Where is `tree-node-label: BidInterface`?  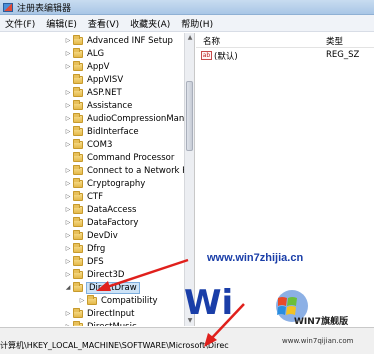
tree-node-label: BidInterface is located at coordinates (113, 131).